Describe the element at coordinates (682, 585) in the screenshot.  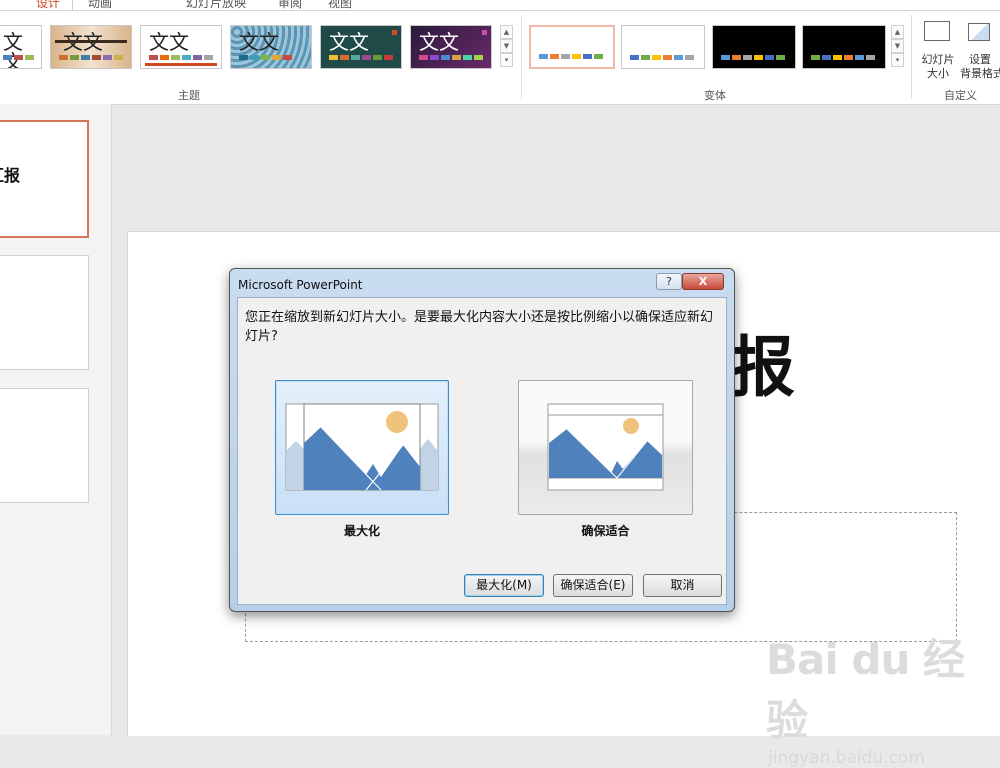
I see `cancel-button: 取消` at that location.